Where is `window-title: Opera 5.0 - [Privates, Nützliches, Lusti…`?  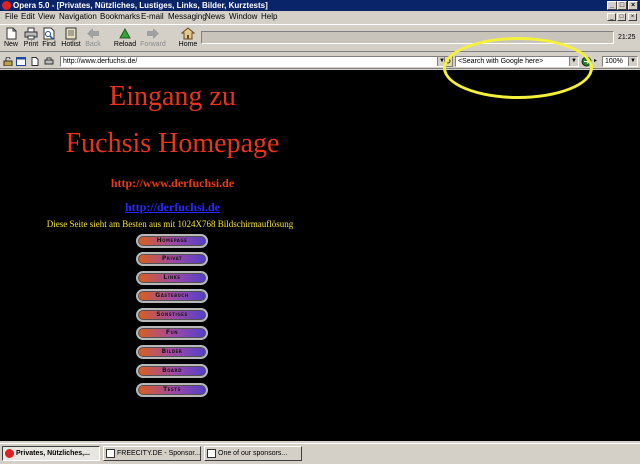
window-title: Opera 5.0 - [Privates, Nützliches, Lusti… is located at coordinates (140, 5).